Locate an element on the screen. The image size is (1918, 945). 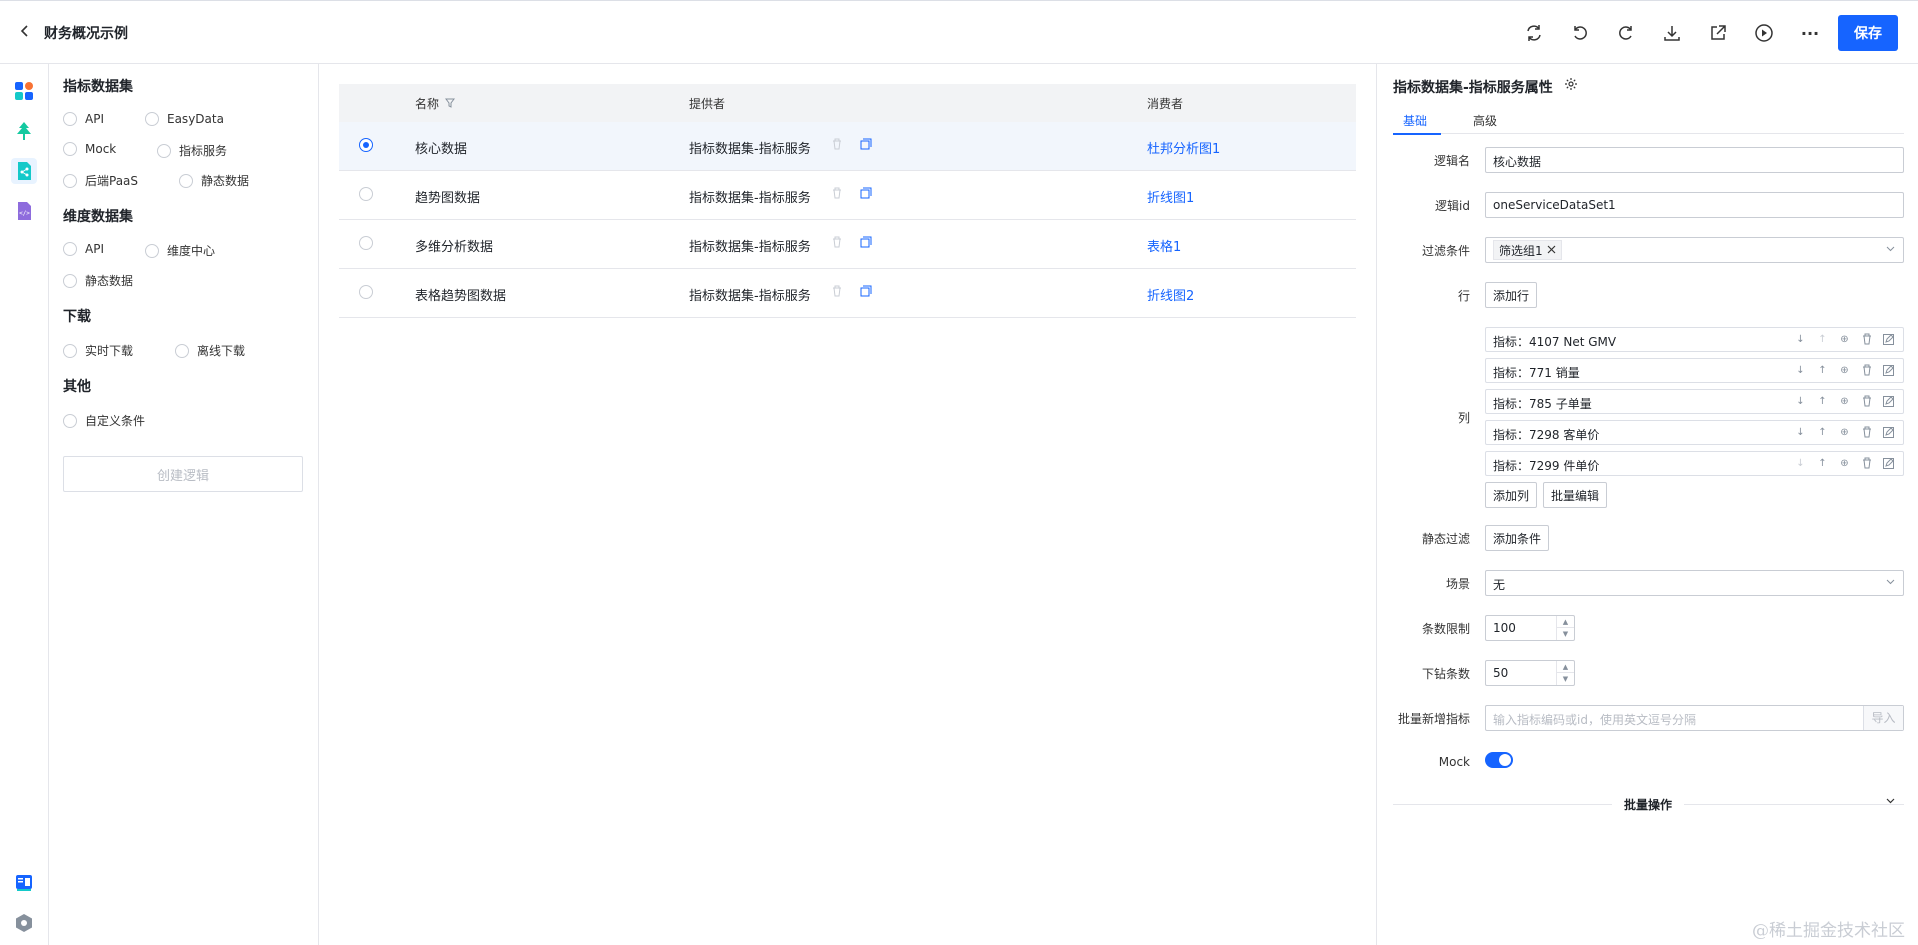
option-dim-api: API is located at coordinates (83, 249).